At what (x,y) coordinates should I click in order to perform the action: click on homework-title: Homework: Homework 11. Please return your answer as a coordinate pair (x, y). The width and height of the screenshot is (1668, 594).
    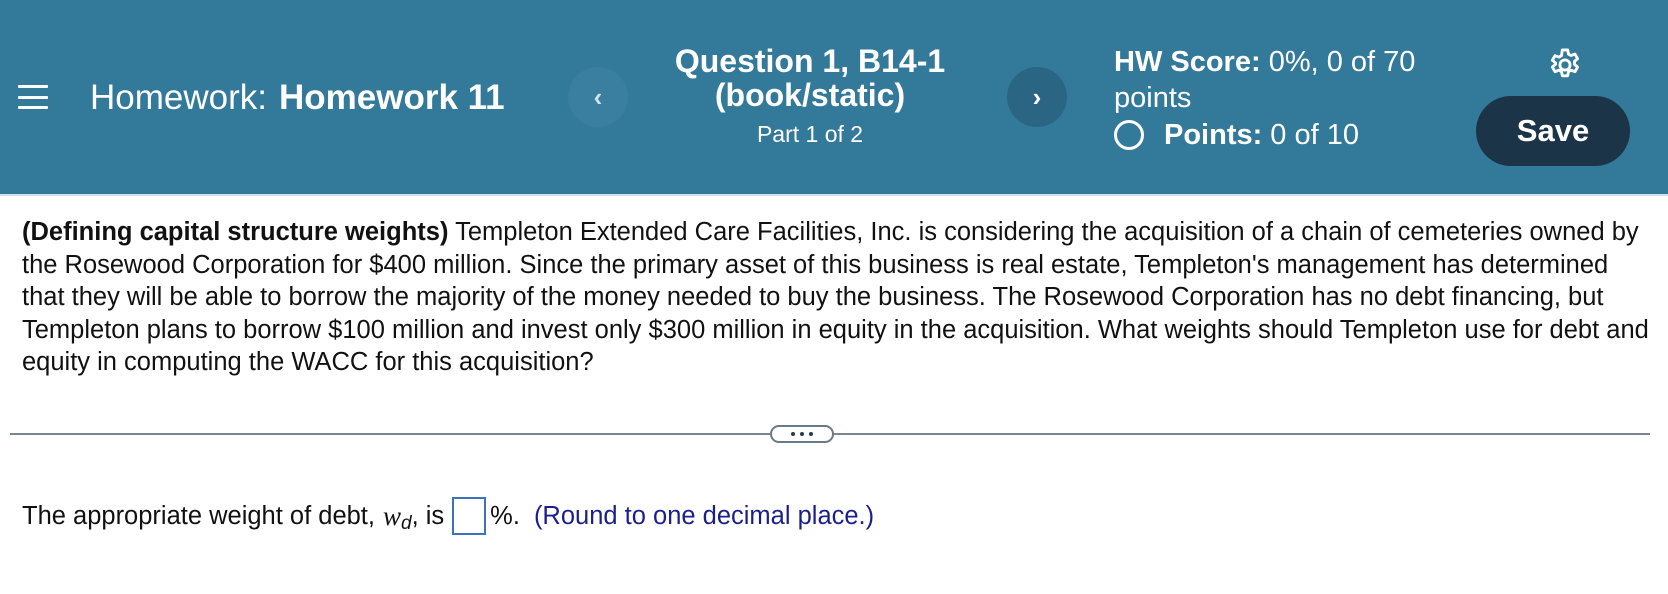
    Looking at the image, I should click on (297, 98).